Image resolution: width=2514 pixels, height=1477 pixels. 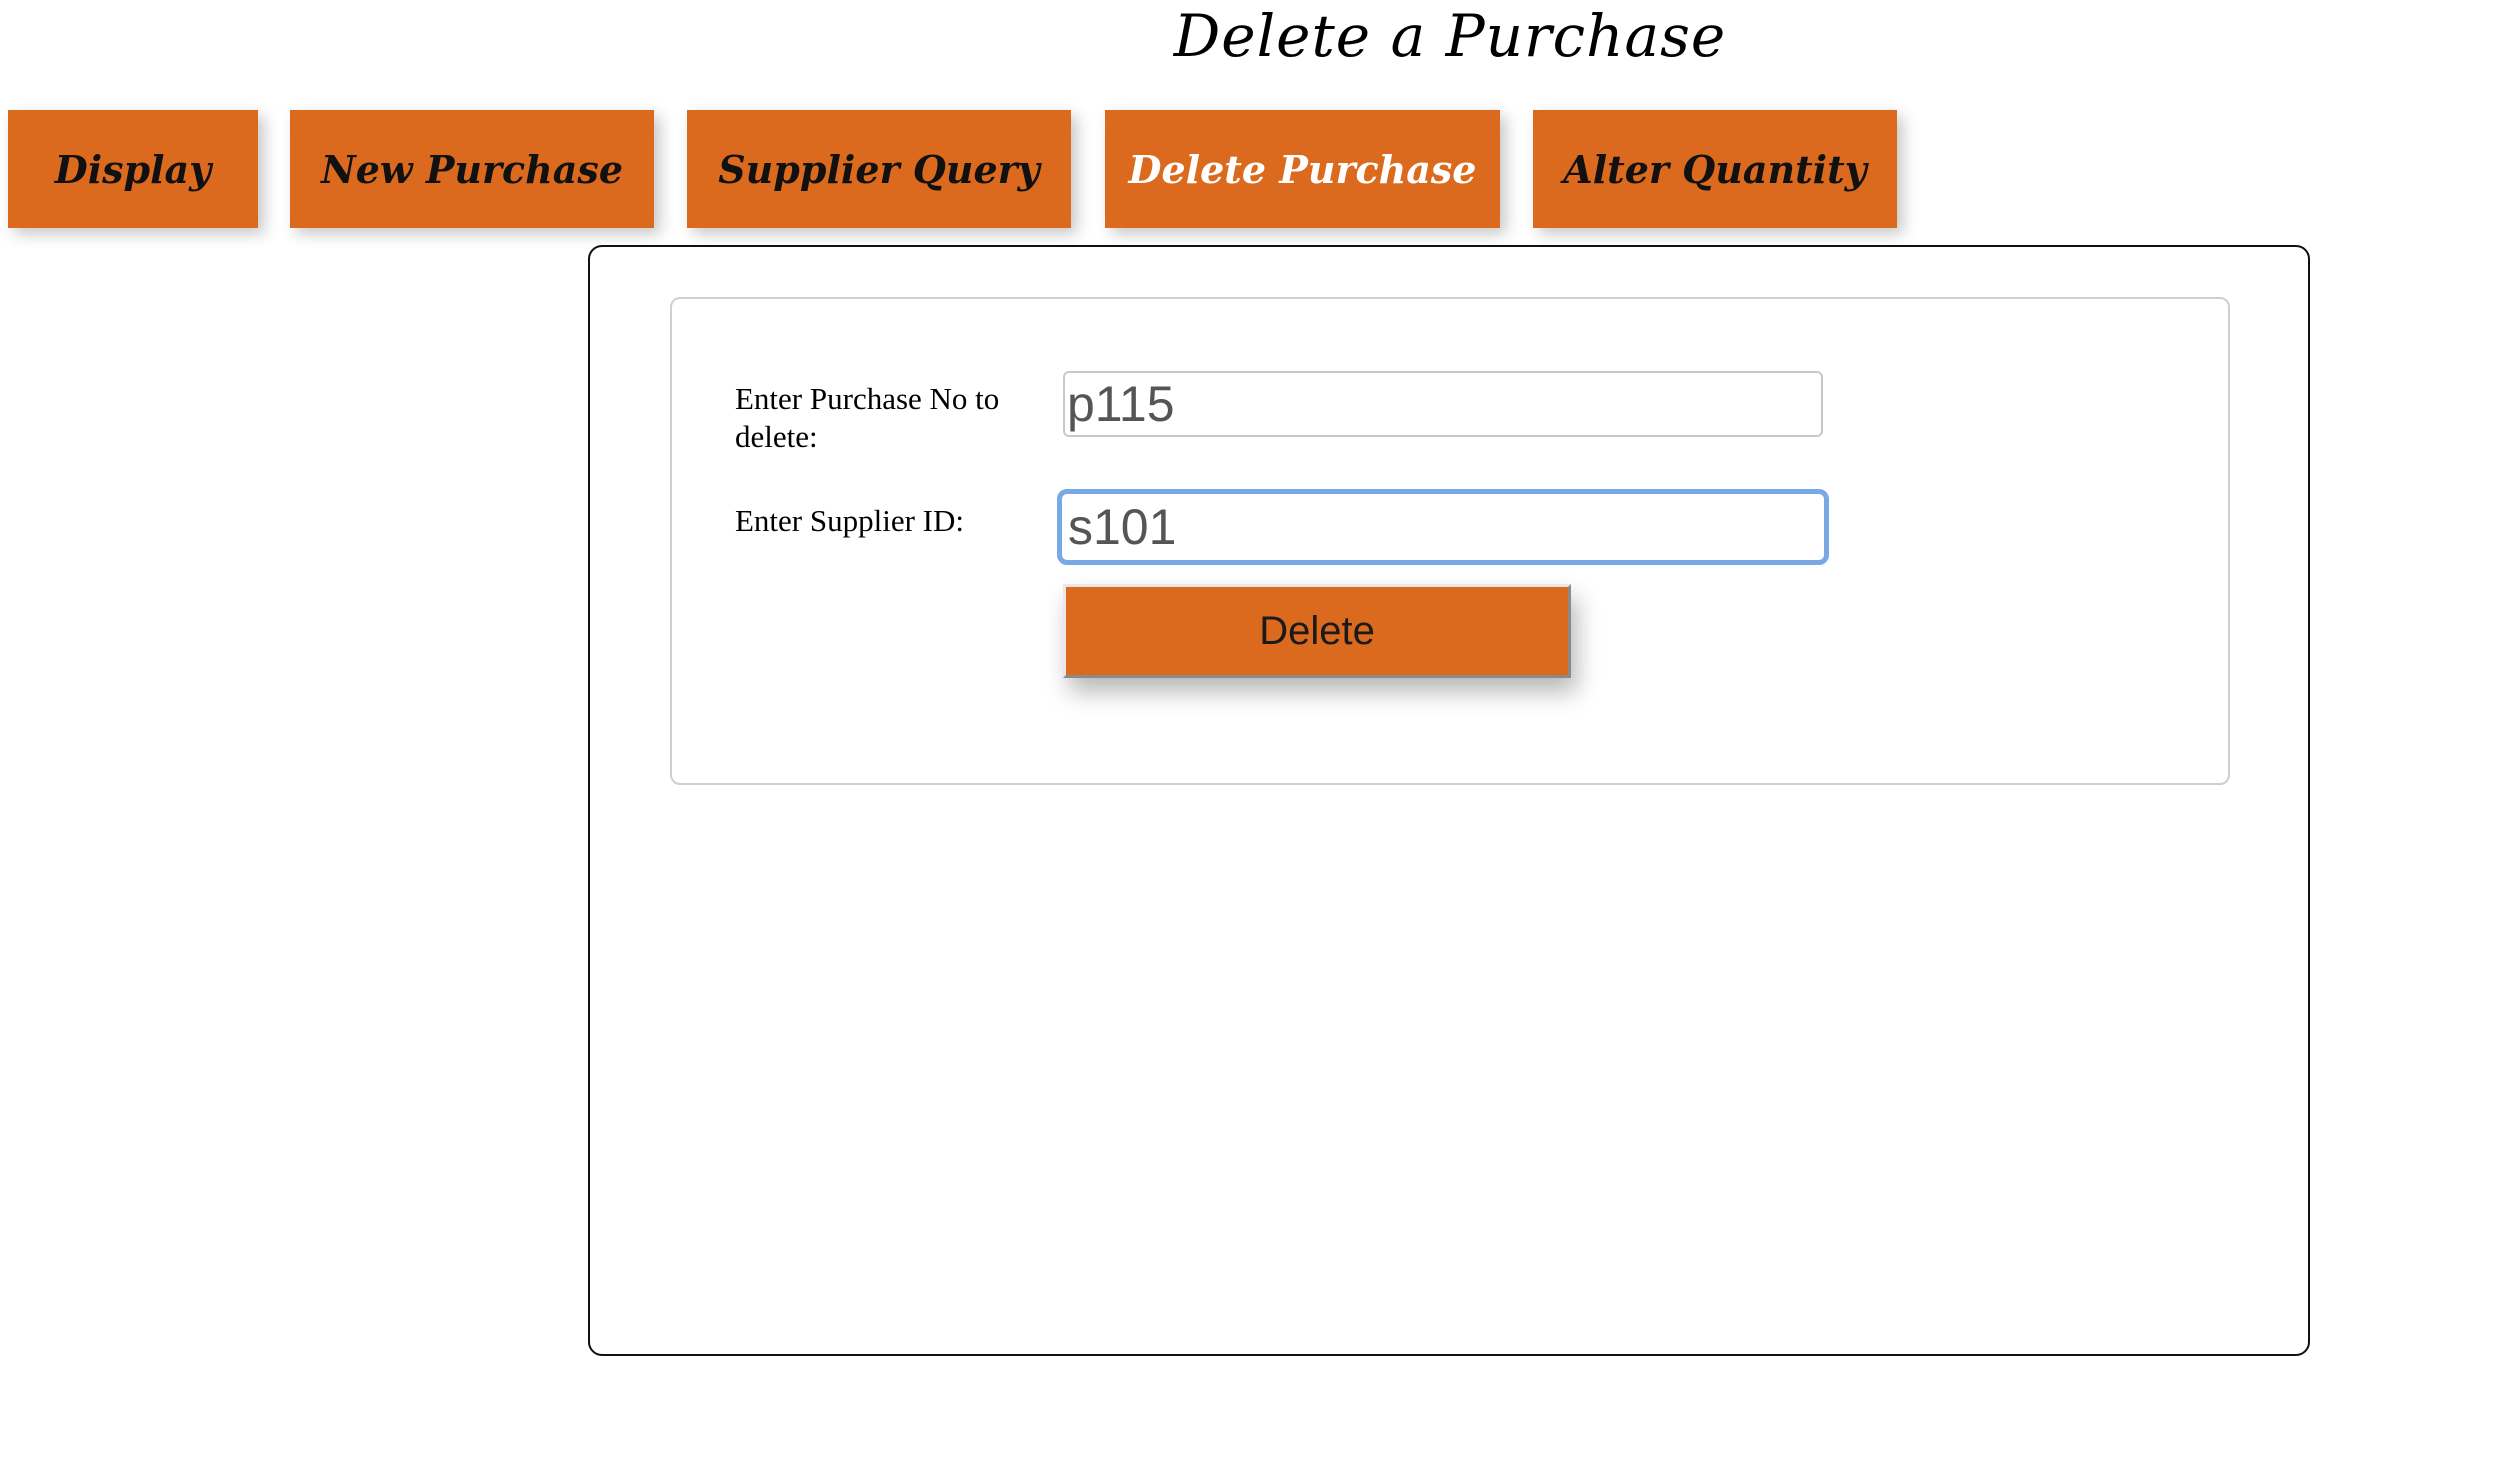 What do you see at coordinates (867, 417) in the screenshot?
I see `purchase-no-label: Enter Purchase No to delete:` at bounding box center [867, 417].